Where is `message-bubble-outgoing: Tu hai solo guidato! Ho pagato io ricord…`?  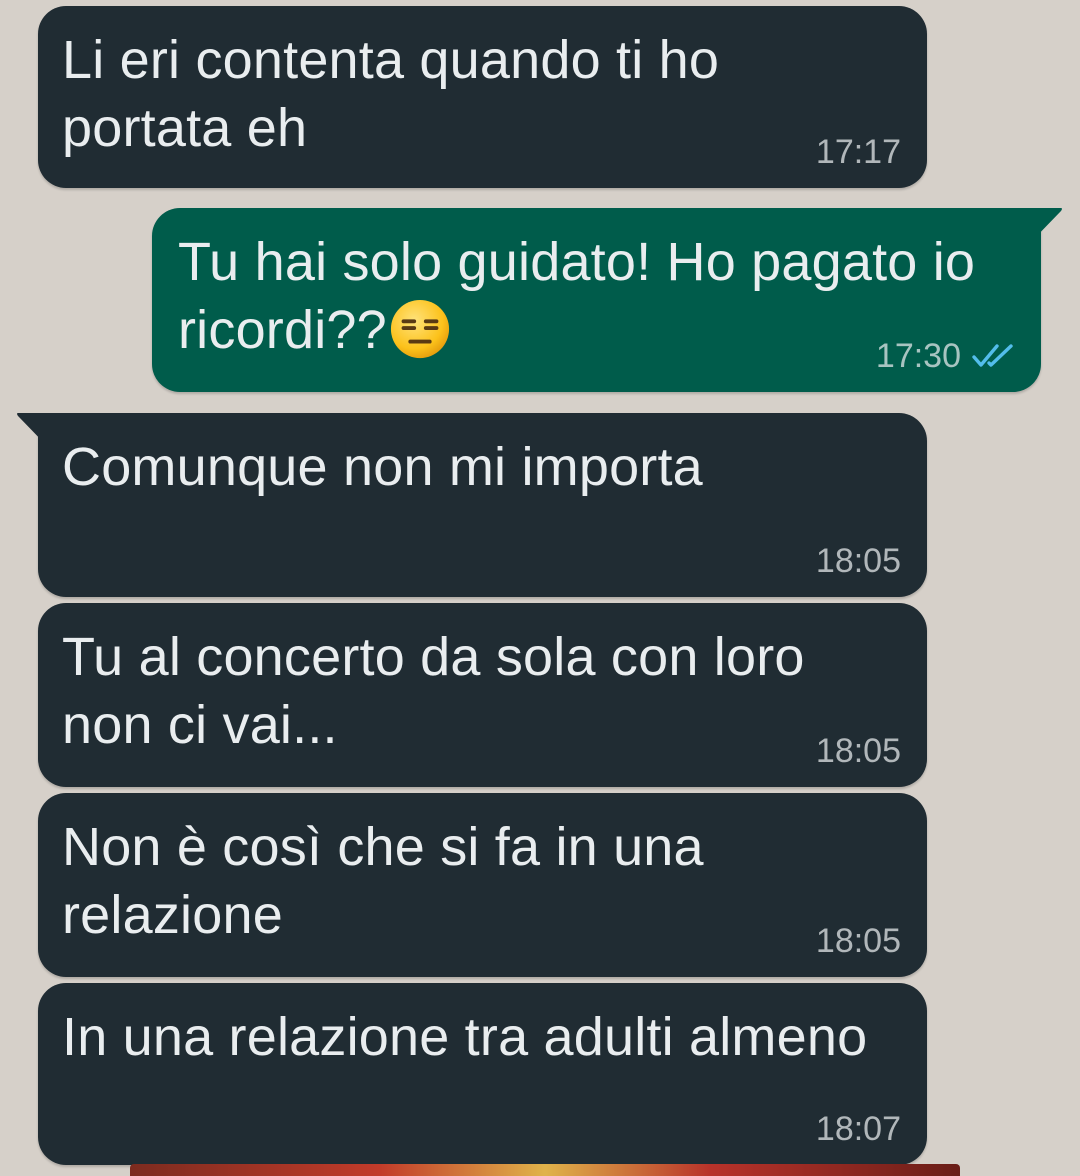
message-bubble-outgoing: Tu hai solo guidato! Ho pagato io ricord… is located at coordinates (607, 300).